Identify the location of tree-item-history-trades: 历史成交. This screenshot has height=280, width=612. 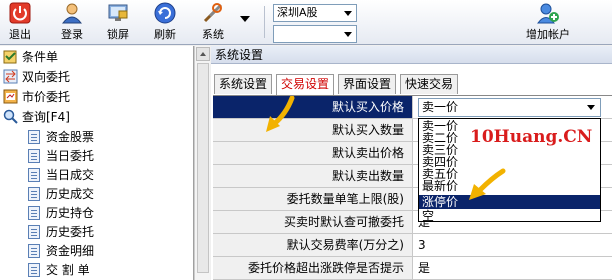
(61, 194).